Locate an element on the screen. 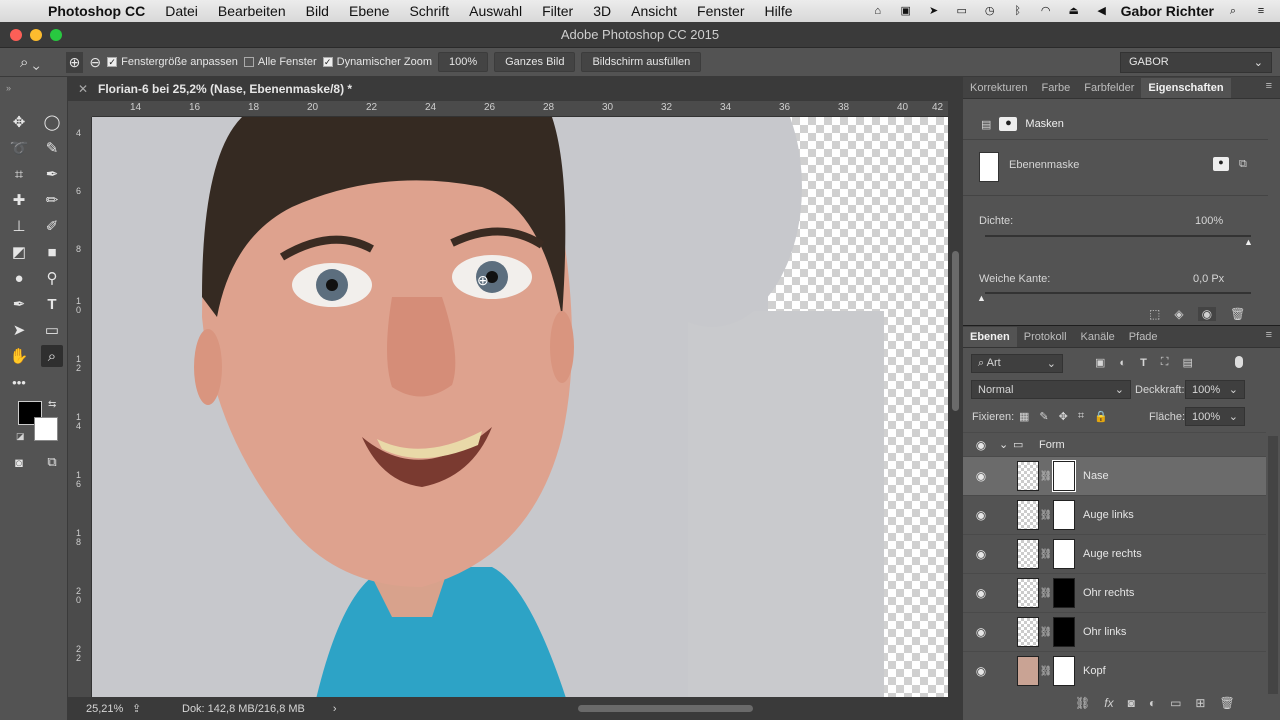 The height and width of the screenshot is (720, 1280). lock-position-icon: ✥ is located at coordinates (1063, 416).